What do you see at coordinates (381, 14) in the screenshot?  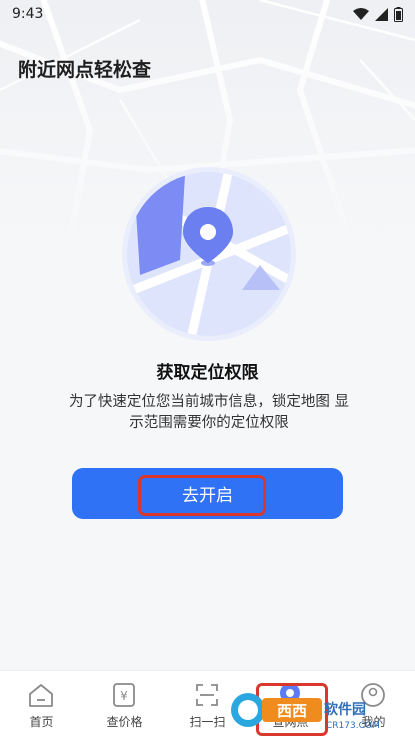 I see `signal-icon` at bounding box center [381, 14].